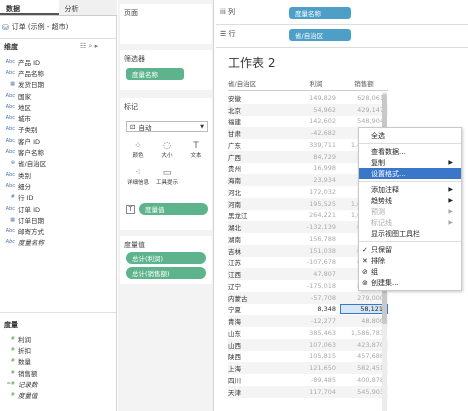 The height and width of the screenshot is (411, 468). What do you see at coordinates (410, 233) in the screenshot?
I see `menu-item: 显示视图工具栏` at bounding box center [410, 233].